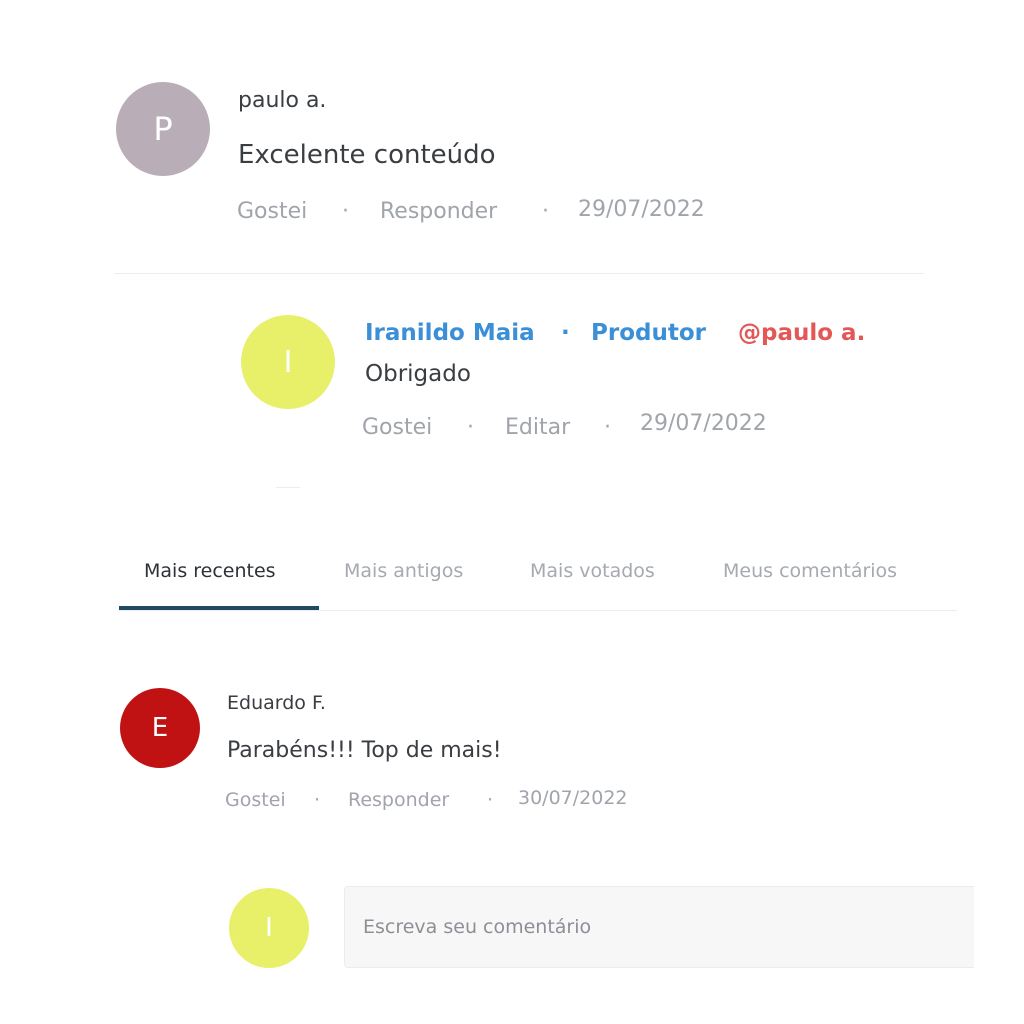 This screenshot has width=1024, height=1024. What do you see at coordinates (659, 927) in the screenshot?
I see `comment-input` at bounding box center [659, 927].